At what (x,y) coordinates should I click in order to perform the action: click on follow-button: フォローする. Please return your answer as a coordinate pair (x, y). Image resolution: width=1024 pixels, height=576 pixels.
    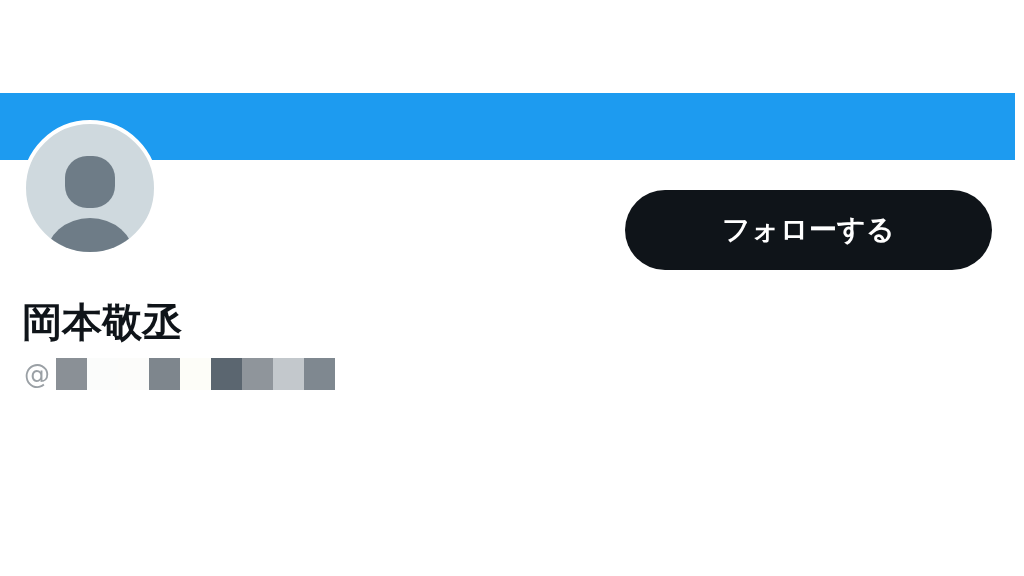
    Looking at the image, I should click on (808, 230).